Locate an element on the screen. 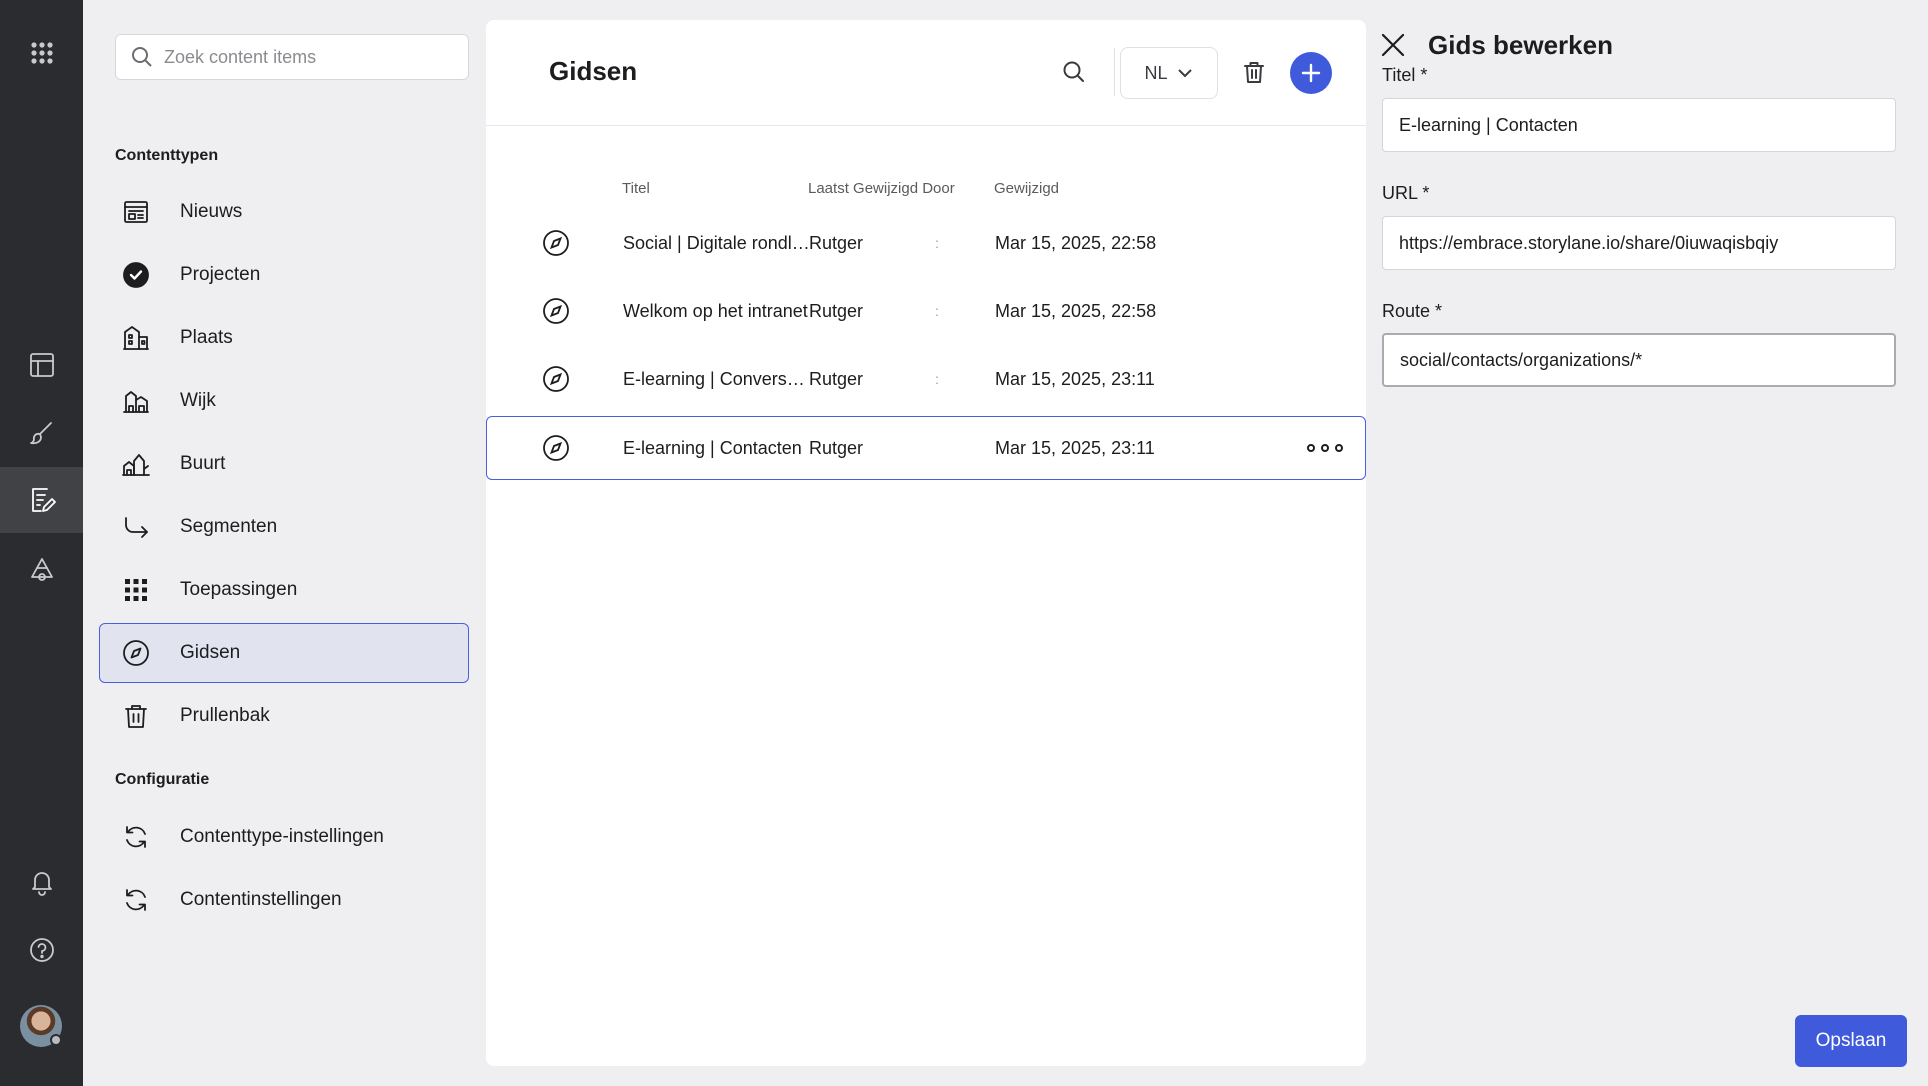 Image resolution: width=1928 pixels, height=1086 pixels. section-title-configuratie: Configuratie is located at coordinates (162, 779).